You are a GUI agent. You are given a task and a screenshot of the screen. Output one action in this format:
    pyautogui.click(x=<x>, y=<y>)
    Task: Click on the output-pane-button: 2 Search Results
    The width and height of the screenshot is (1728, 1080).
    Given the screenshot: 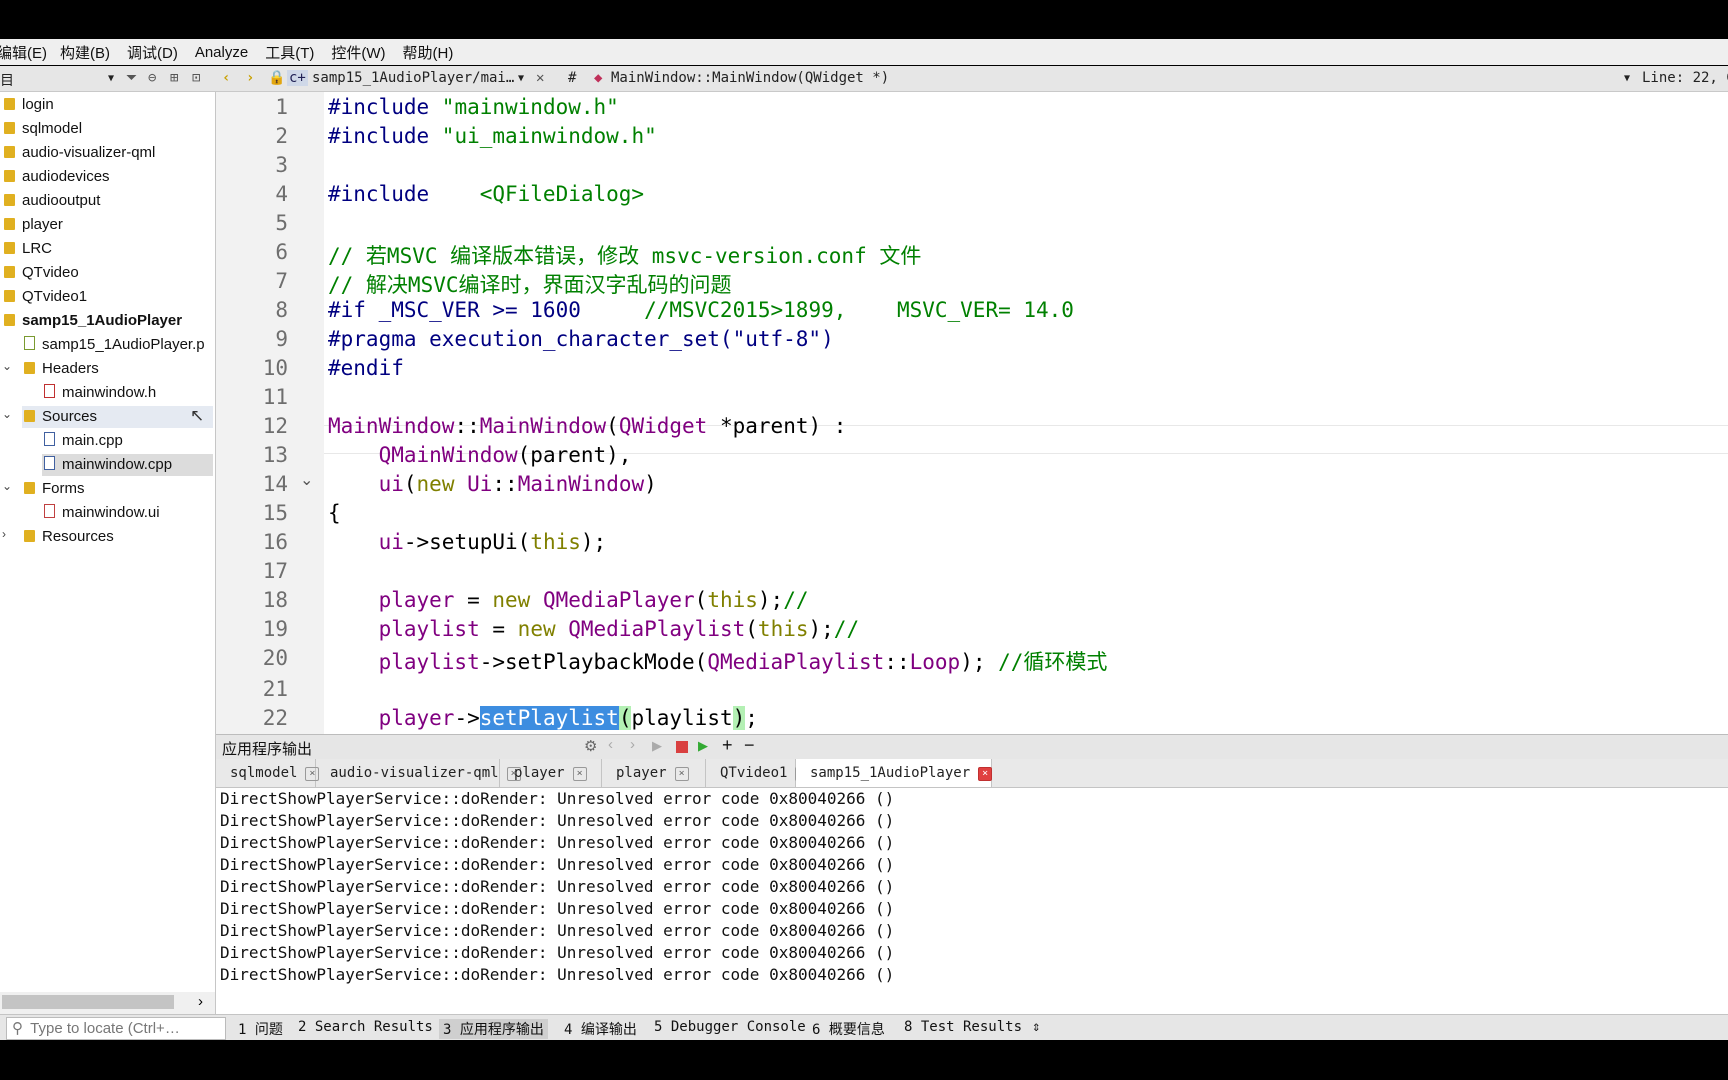 What is the action you would take?
    pyautogui.click(x=365, y=1027)
    